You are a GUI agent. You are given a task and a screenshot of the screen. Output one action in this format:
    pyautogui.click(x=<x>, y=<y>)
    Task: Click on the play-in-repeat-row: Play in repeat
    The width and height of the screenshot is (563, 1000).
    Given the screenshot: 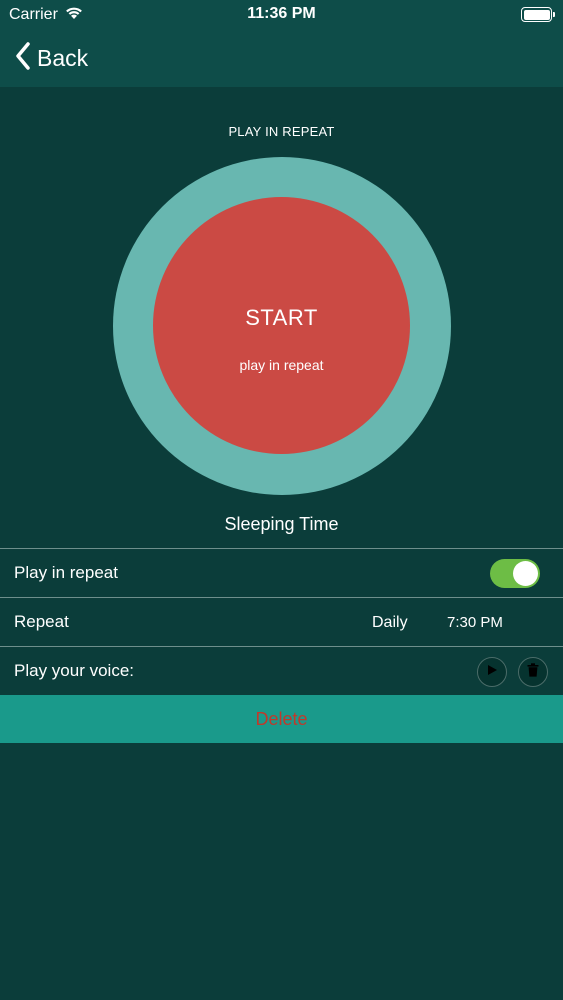 What is the action you would take?
    pyautogui.click(x=281, y=573)
    